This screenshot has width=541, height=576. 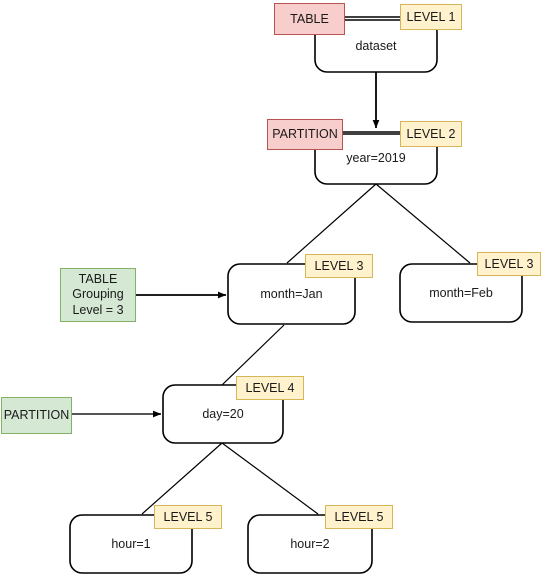 I want to click on tag-table-grouping-line1: TABLE, so click(x=98, y=279).